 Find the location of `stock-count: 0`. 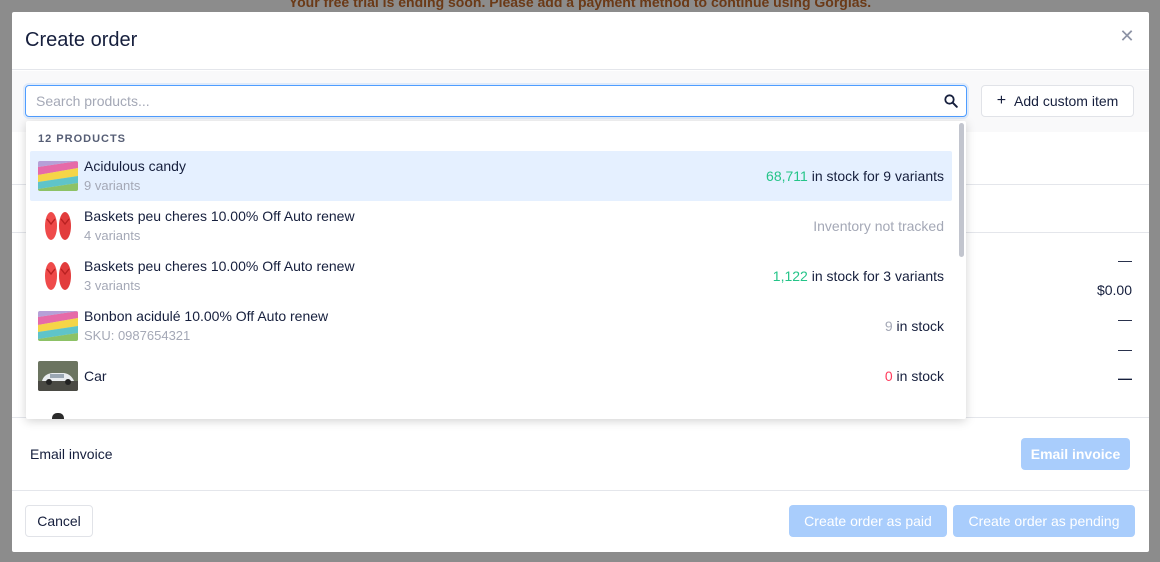

stock-count: 0 is located at coordinates (888, 376).